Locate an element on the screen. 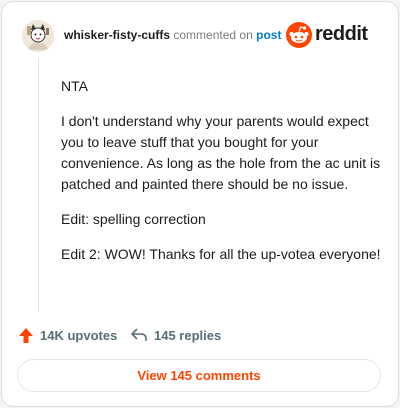 The height and width of the screenshot is (408, 400). comment-actions: 14K upvotes 145 replies is located at coordinates (200, 337).